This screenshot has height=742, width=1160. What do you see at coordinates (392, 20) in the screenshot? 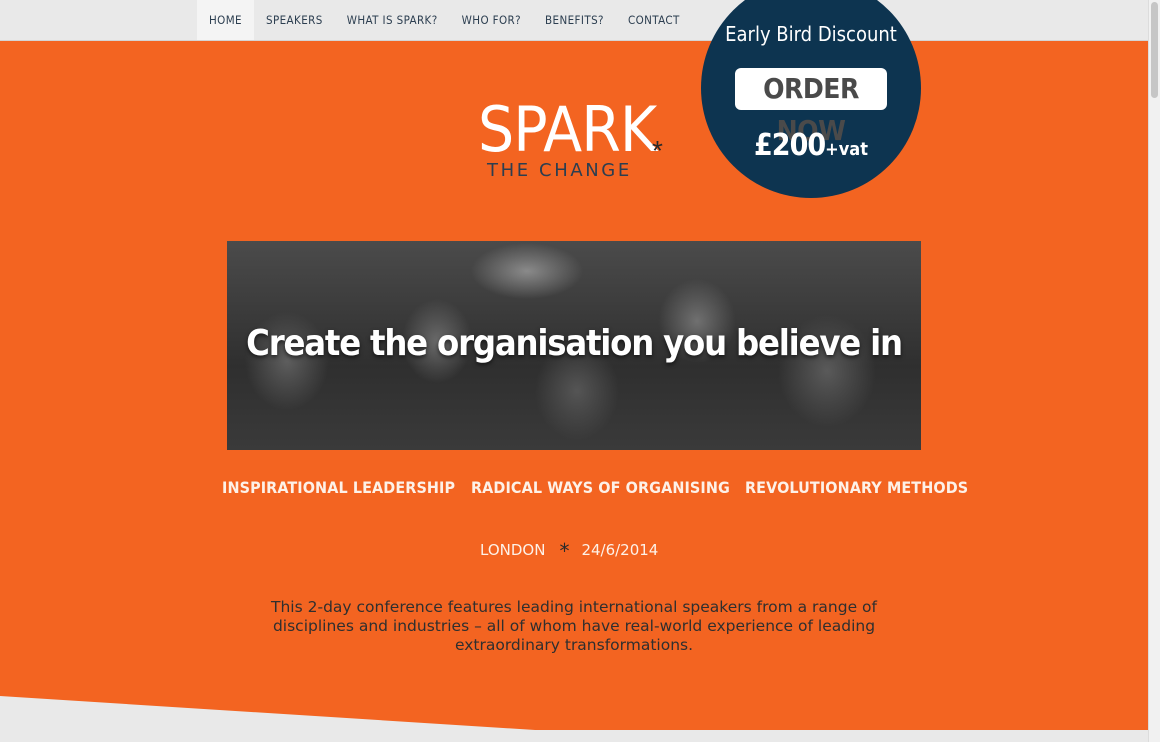
I see `nav-item-what-is-spark: WHAT IS SPARK?` at bounding box center [392, 20].